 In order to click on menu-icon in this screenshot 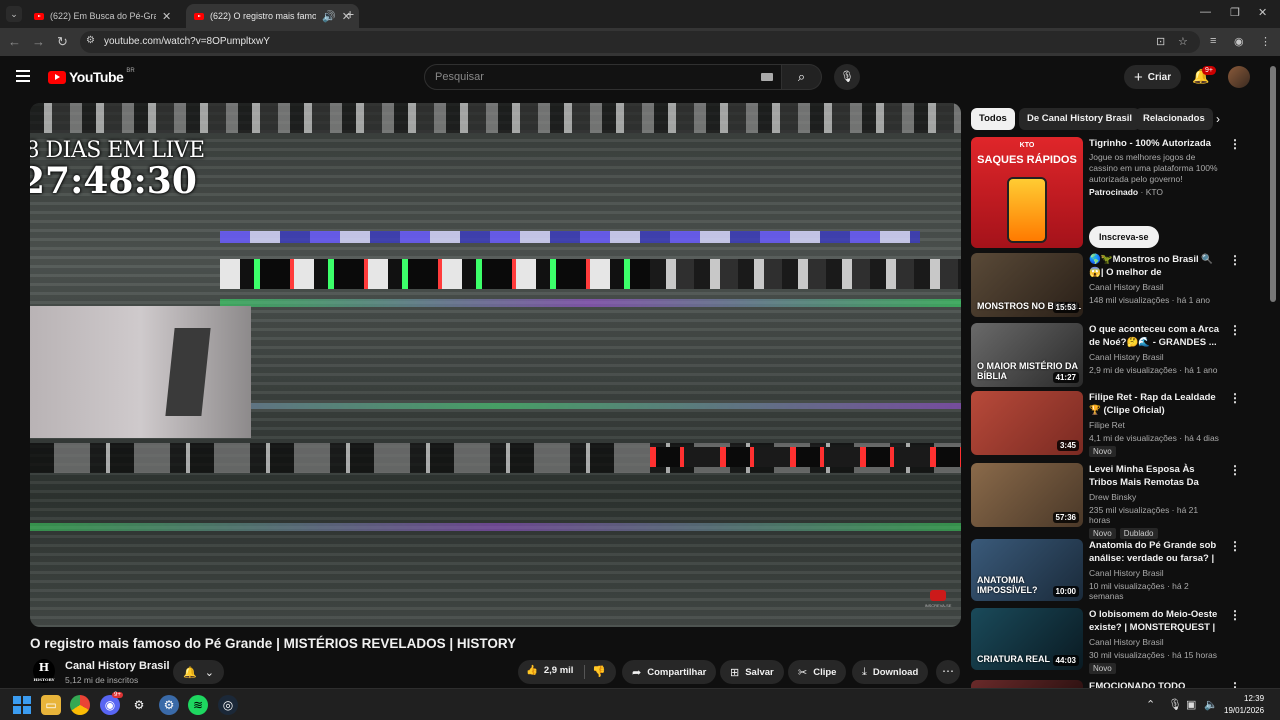, I will do `click(23, 76)`.